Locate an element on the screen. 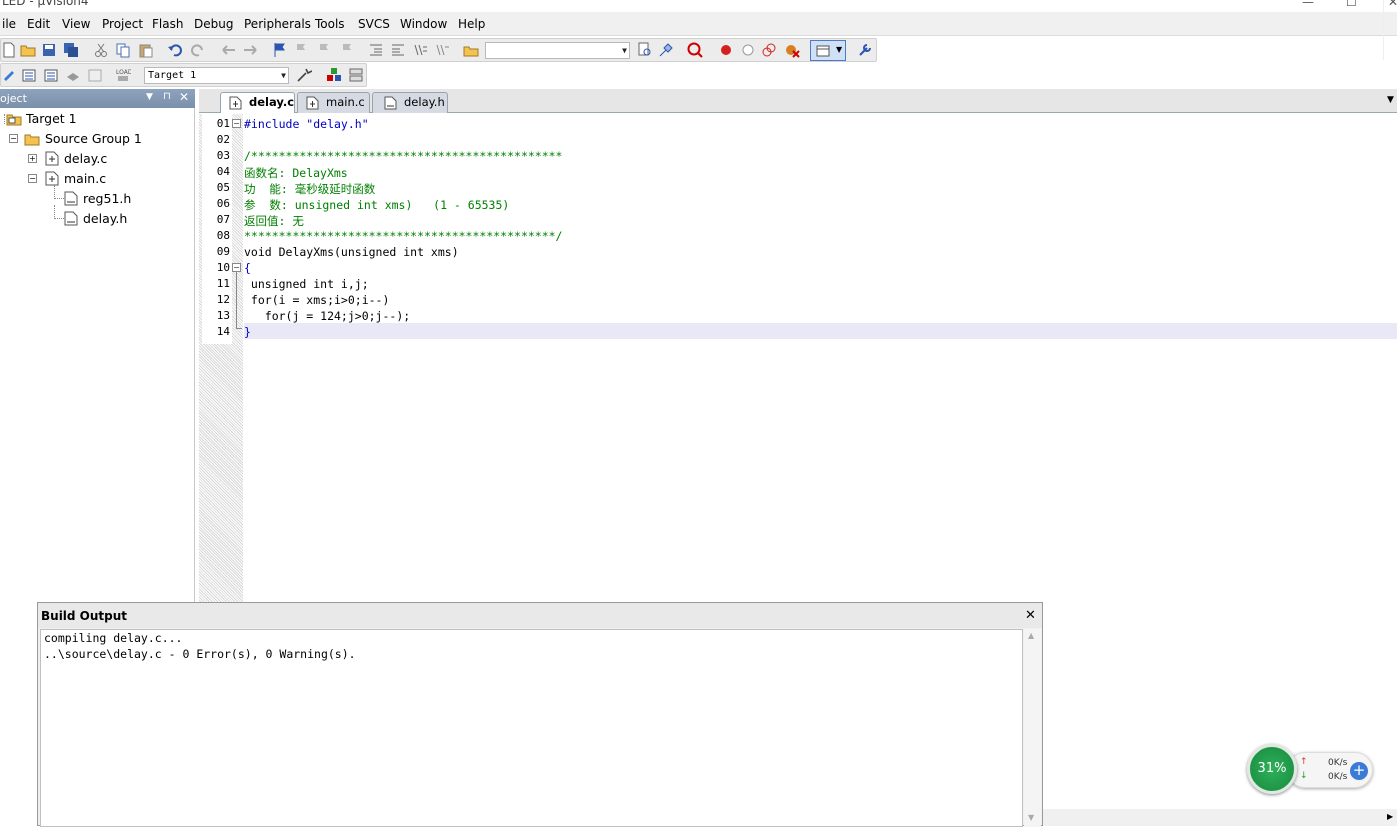 This screenshot has height=827, width=1397. stop-build-icon is located at coordinates (95, 75).